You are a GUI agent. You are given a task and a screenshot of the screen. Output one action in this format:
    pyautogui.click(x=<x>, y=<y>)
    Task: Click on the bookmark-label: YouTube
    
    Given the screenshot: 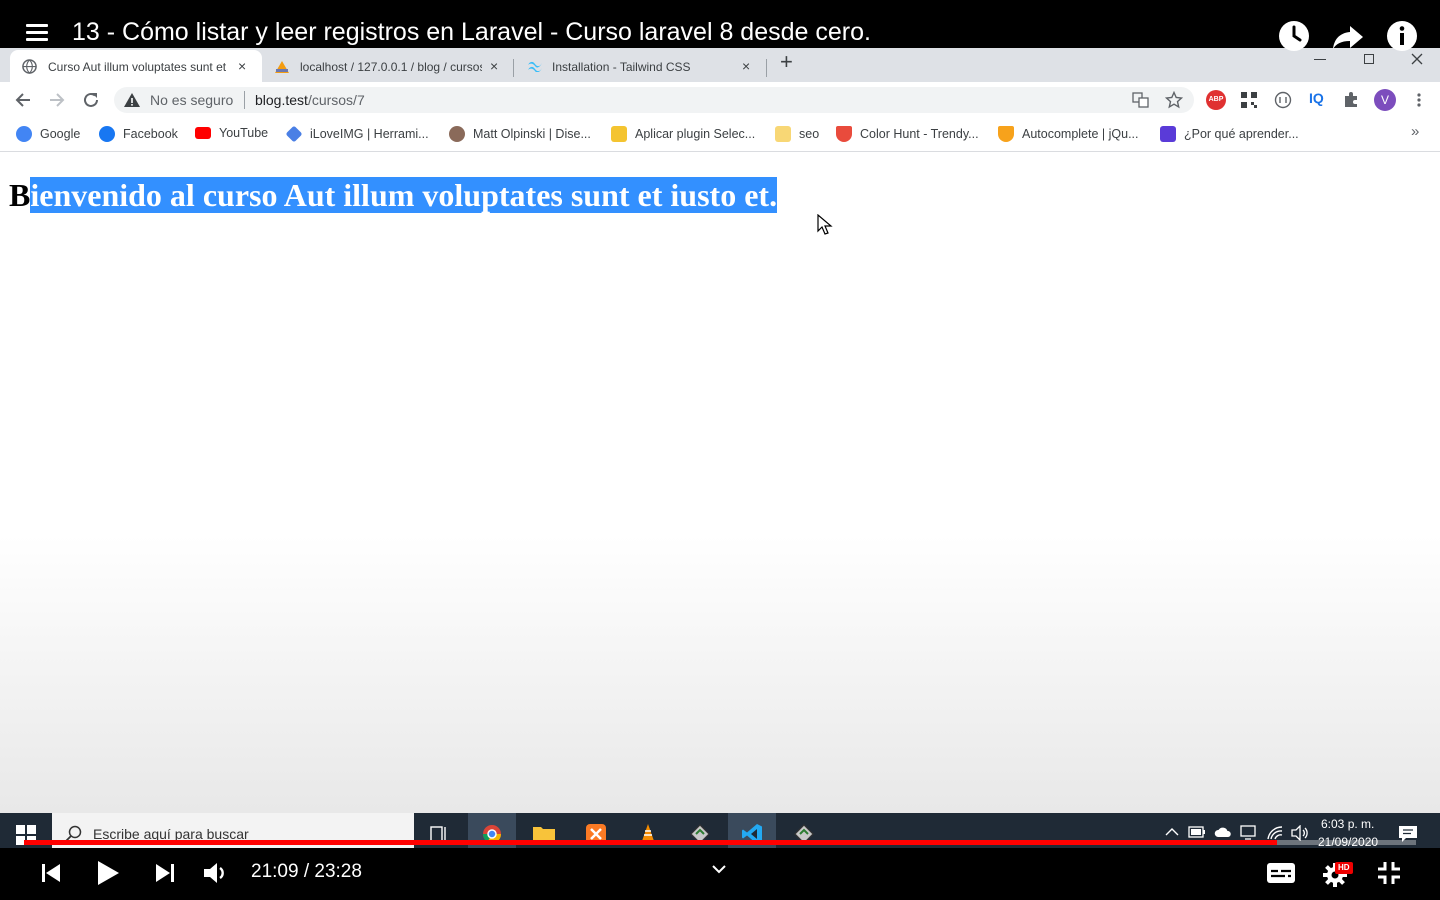 What is the action you would take?
    pyautogui.click(x=244, y=133)
    